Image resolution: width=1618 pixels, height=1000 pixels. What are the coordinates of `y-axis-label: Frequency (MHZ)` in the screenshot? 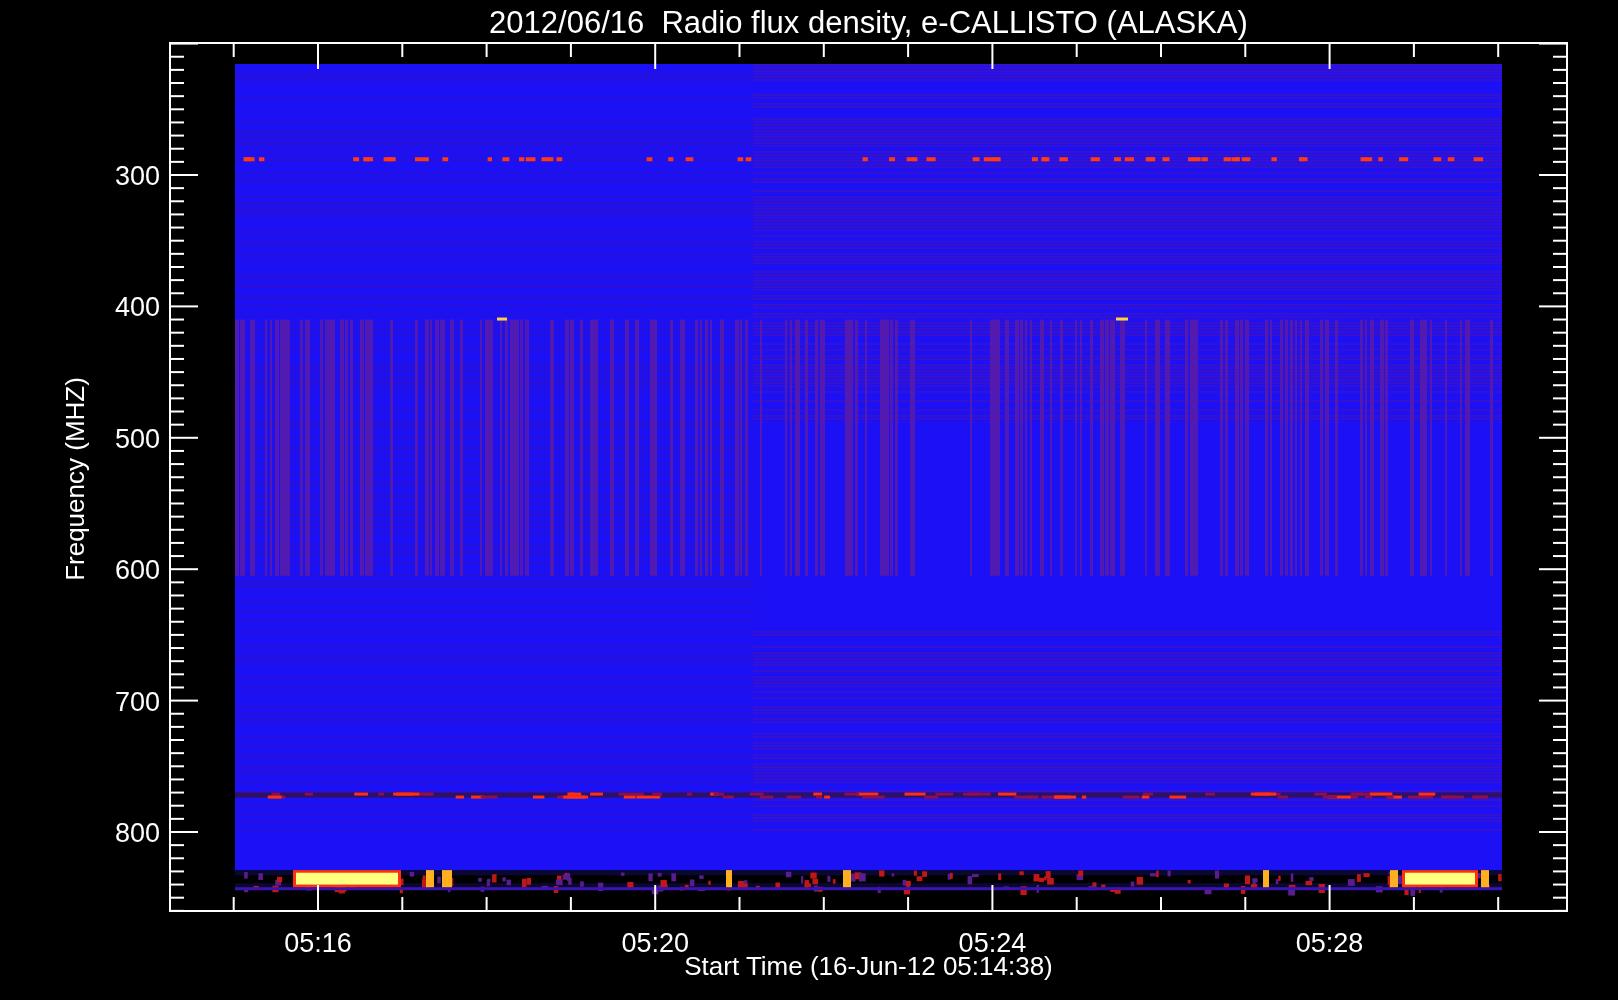 It's located at (75, 479).